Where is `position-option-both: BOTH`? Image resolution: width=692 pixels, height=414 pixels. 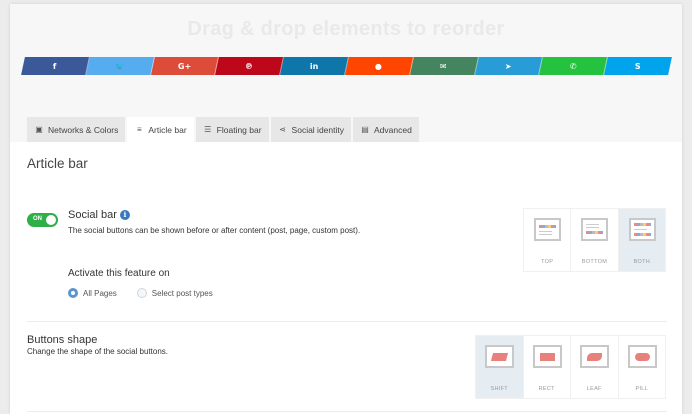
position-option-both: BOTH is located at coordinates (641, 240).